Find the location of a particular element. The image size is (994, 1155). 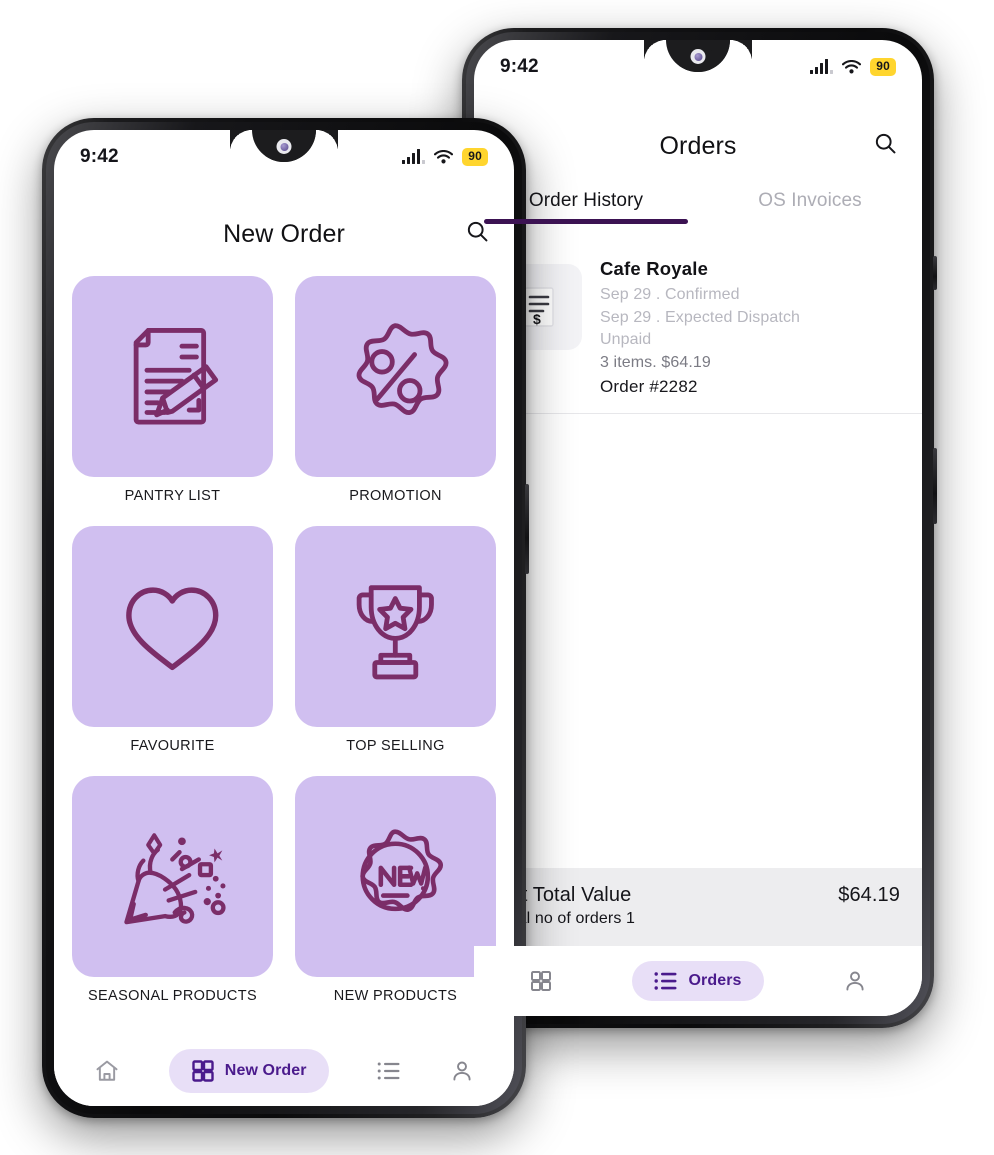

tile-promotion is located at coordinates (395, 376).